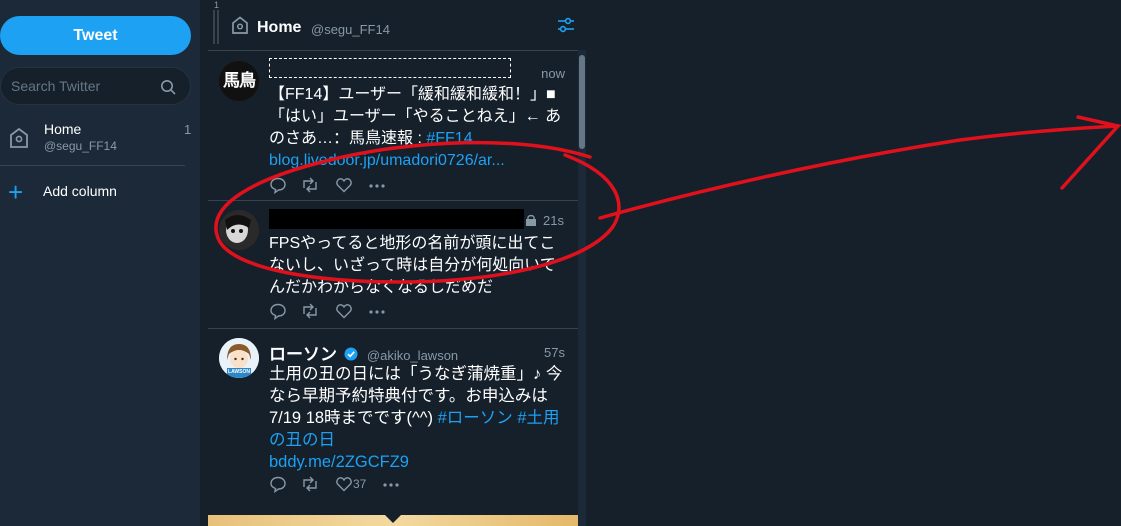 The width and height of the screenshot is (1121, 526). Describe the element at coordinates (582, 102) in the screenshot. I see `scrollbar-thumb` at that location.